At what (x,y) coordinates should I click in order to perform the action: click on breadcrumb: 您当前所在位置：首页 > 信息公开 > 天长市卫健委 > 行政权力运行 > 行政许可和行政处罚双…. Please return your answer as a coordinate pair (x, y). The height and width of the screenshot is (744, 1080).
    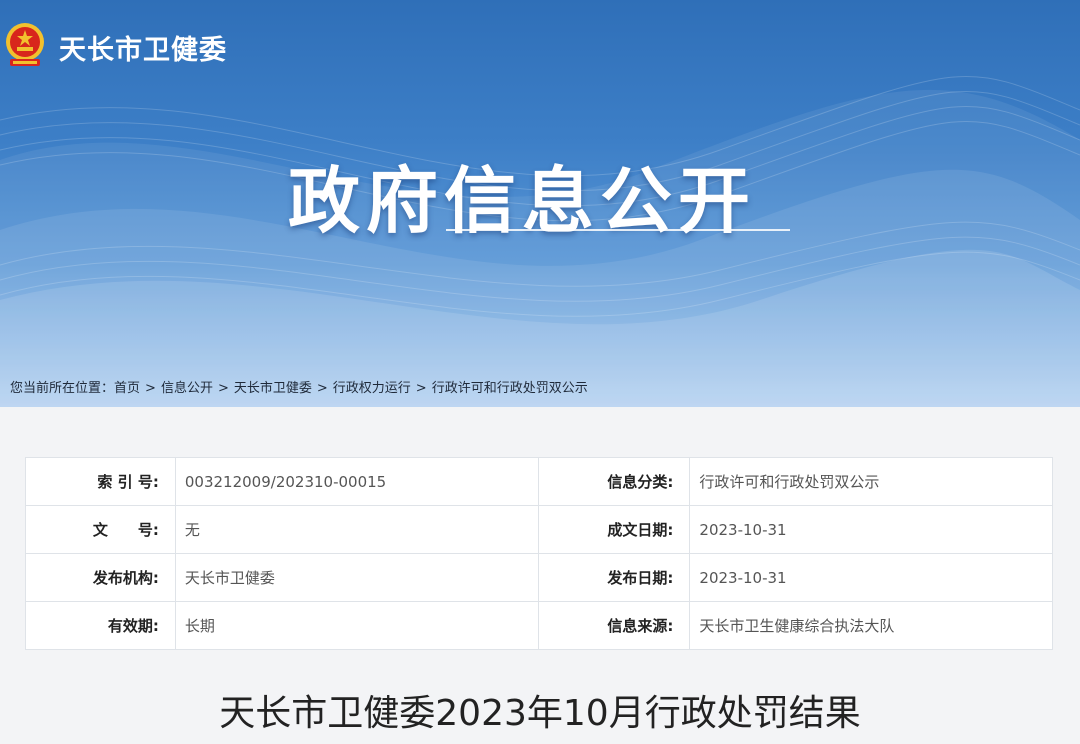
    Looking at the image, I should click on (299, 386).